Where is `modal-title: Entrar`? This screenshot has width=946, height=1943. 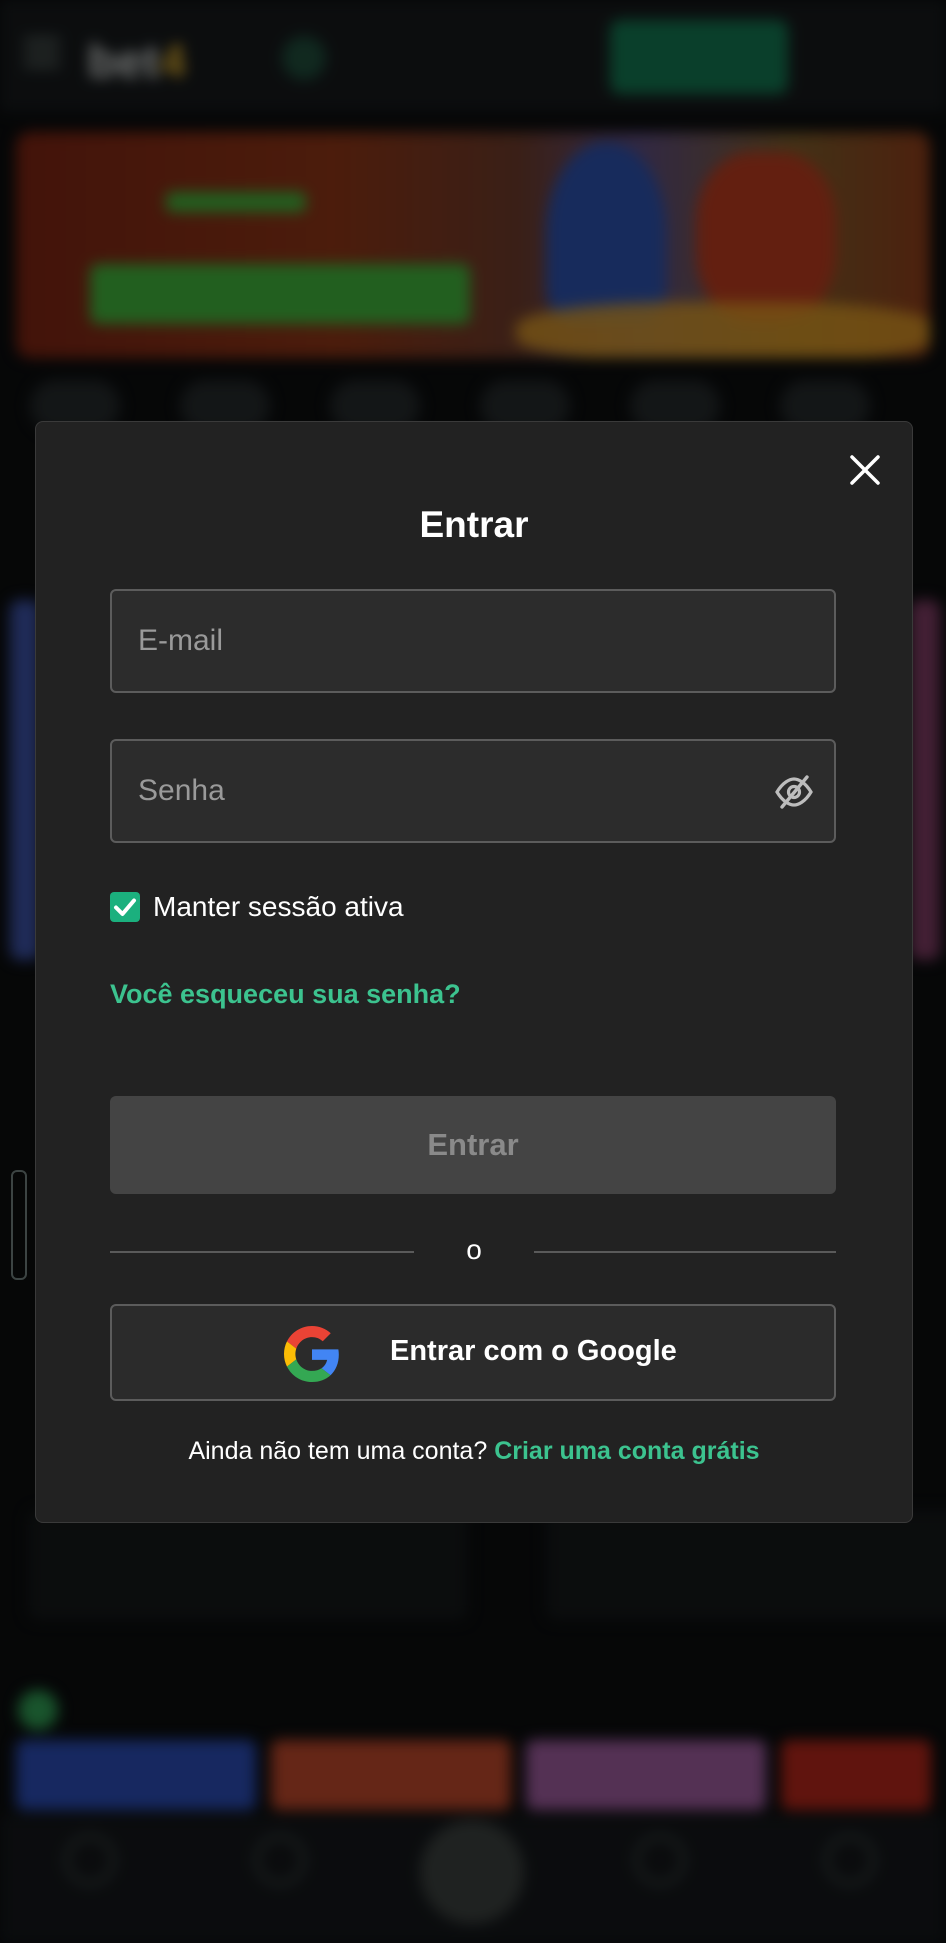
modal-title: Entrar is located at coordinates (474, 524).